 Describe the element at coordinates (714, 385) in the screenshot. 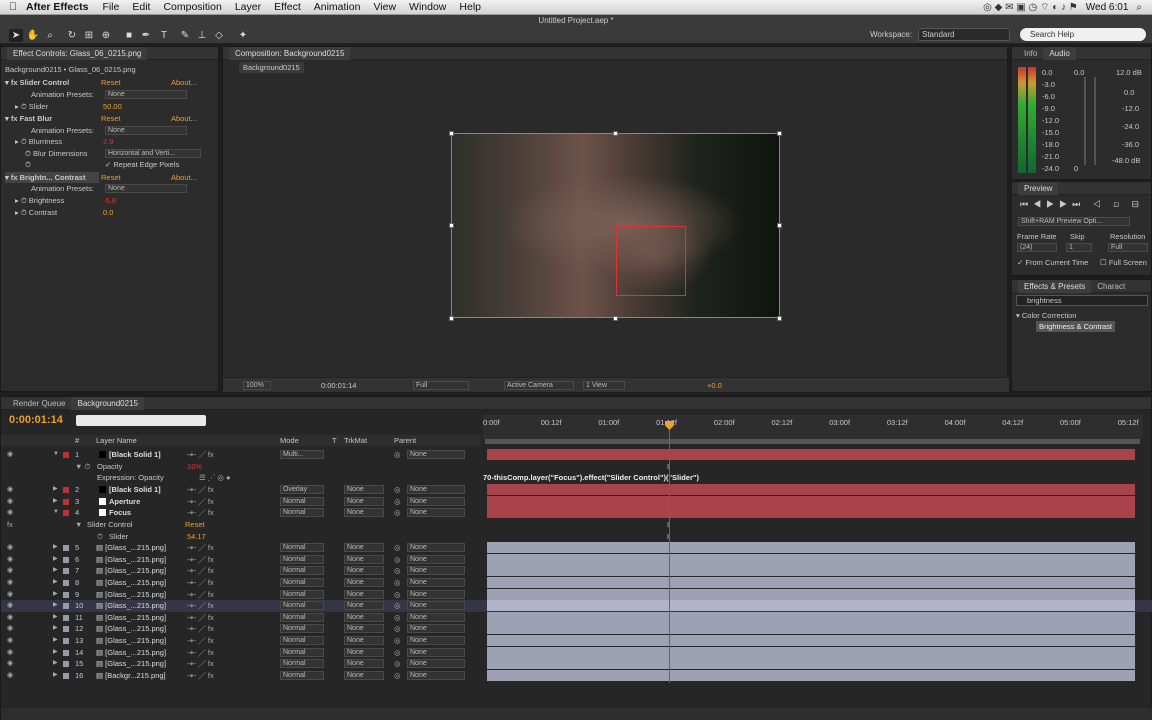

I see `exposure-value: +0.0` at that location.